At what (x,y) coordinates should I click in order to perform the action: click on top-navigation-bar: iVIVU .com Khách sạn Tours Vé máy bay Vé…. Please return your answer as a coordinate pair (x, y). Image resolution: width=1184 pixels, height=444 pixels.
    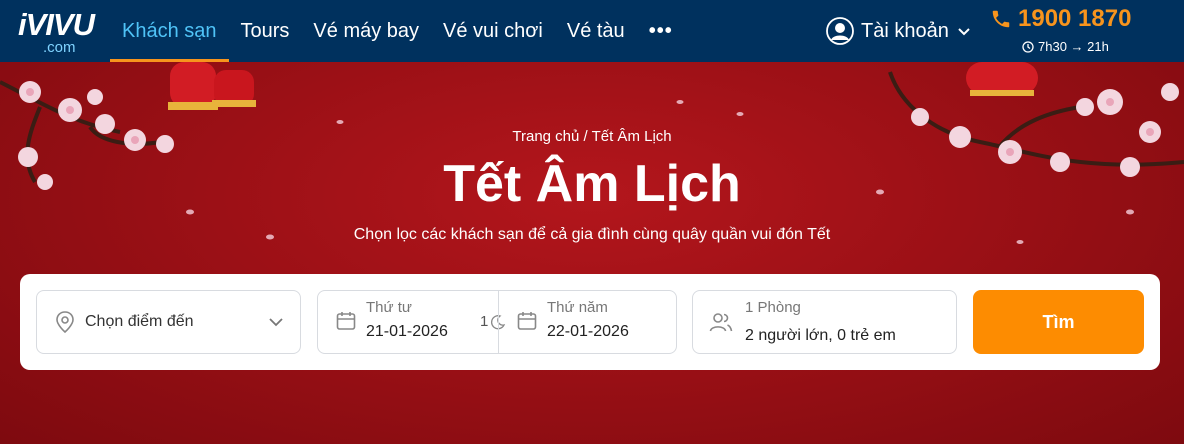
    Looking at the image, I should click on (592, 31).